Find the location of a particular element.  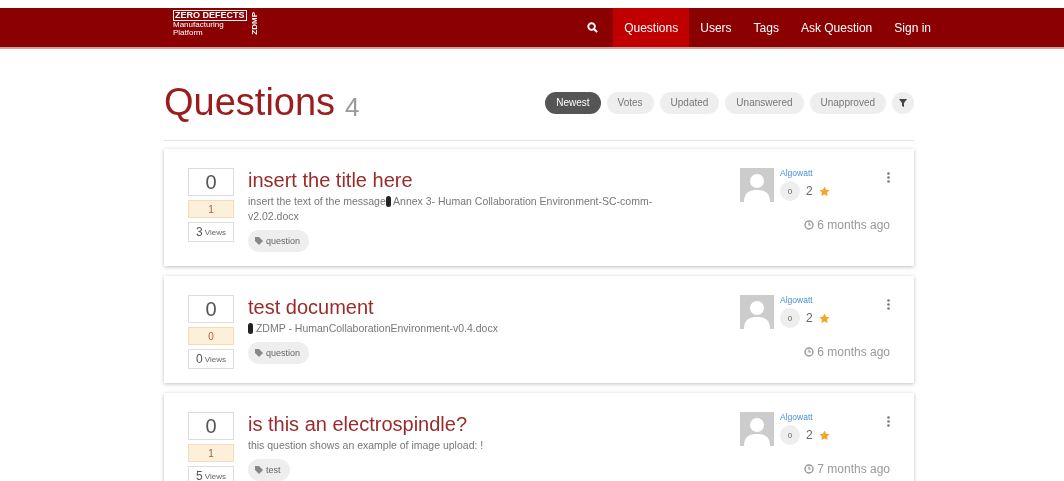

question-excerpt: insert the text of the message Annex 3- Human Collaboration Environment-SC-comm-v2.02.docx is located at coordinates (451, 209).